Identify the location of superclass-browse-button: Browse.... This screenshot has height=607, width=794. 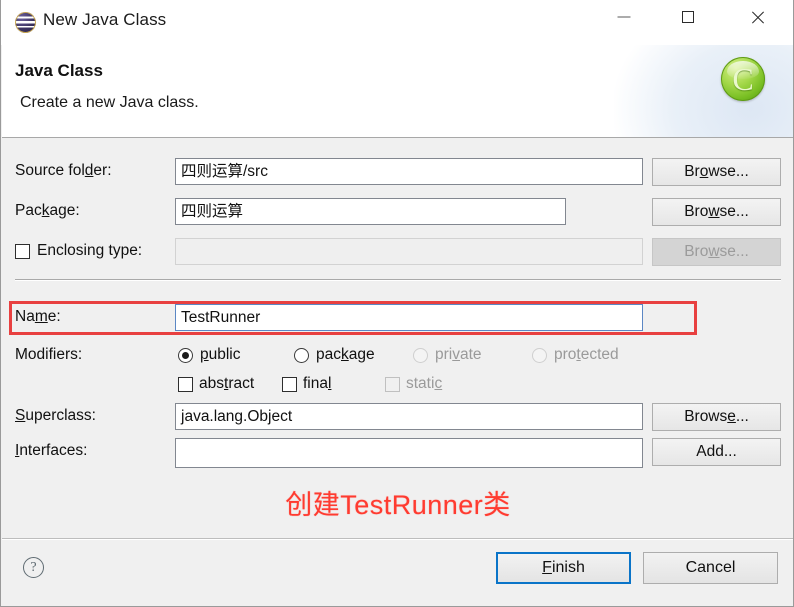
(716, 417).